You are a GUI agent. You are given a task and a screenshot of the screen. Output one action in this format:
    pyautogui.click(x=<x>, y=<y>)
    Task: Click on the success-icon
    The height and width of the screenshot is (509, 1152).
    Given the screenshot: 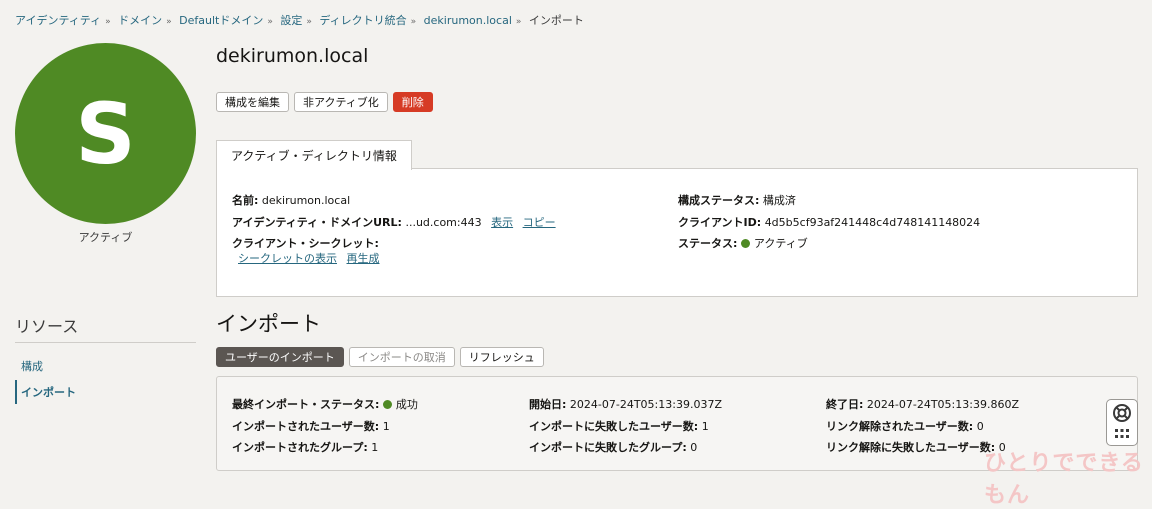 What is the action you would take?
    pyautogui.click(x=387, y=404)
    